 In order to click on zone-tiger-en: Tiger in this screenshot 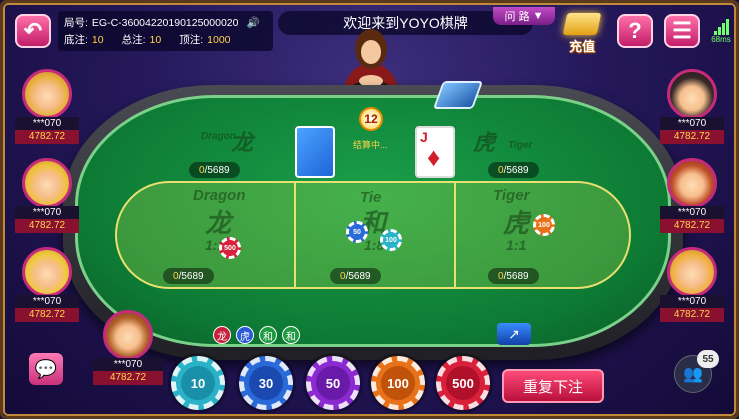, I will do `click(511, 195)`.